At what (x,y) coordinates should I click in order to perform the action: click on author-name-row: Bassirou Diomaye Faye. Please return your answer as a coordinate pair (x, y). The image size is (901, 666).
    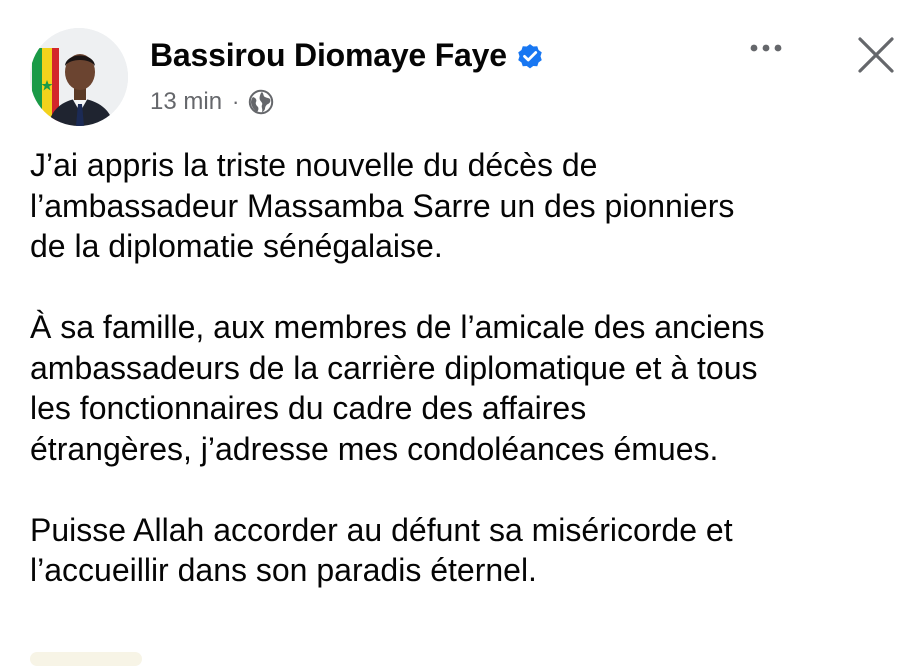
    Looking at the image, I should click on (347, 55).